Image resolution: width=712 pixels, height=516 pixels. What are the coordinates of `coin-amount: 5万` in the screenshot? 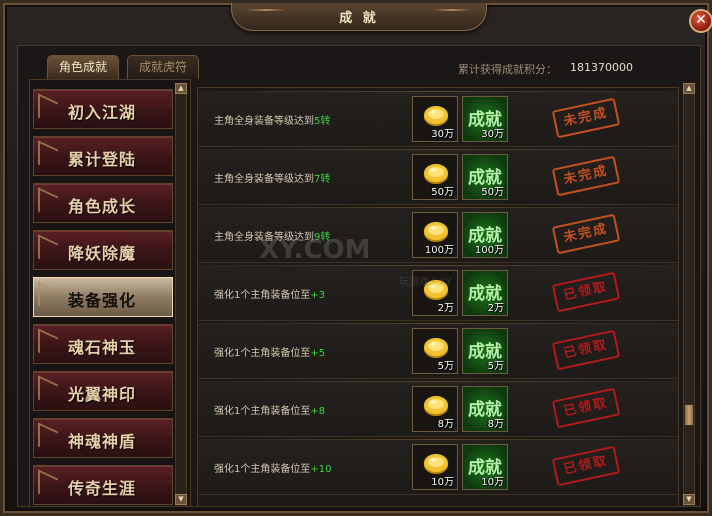 It's located at (445, 366).